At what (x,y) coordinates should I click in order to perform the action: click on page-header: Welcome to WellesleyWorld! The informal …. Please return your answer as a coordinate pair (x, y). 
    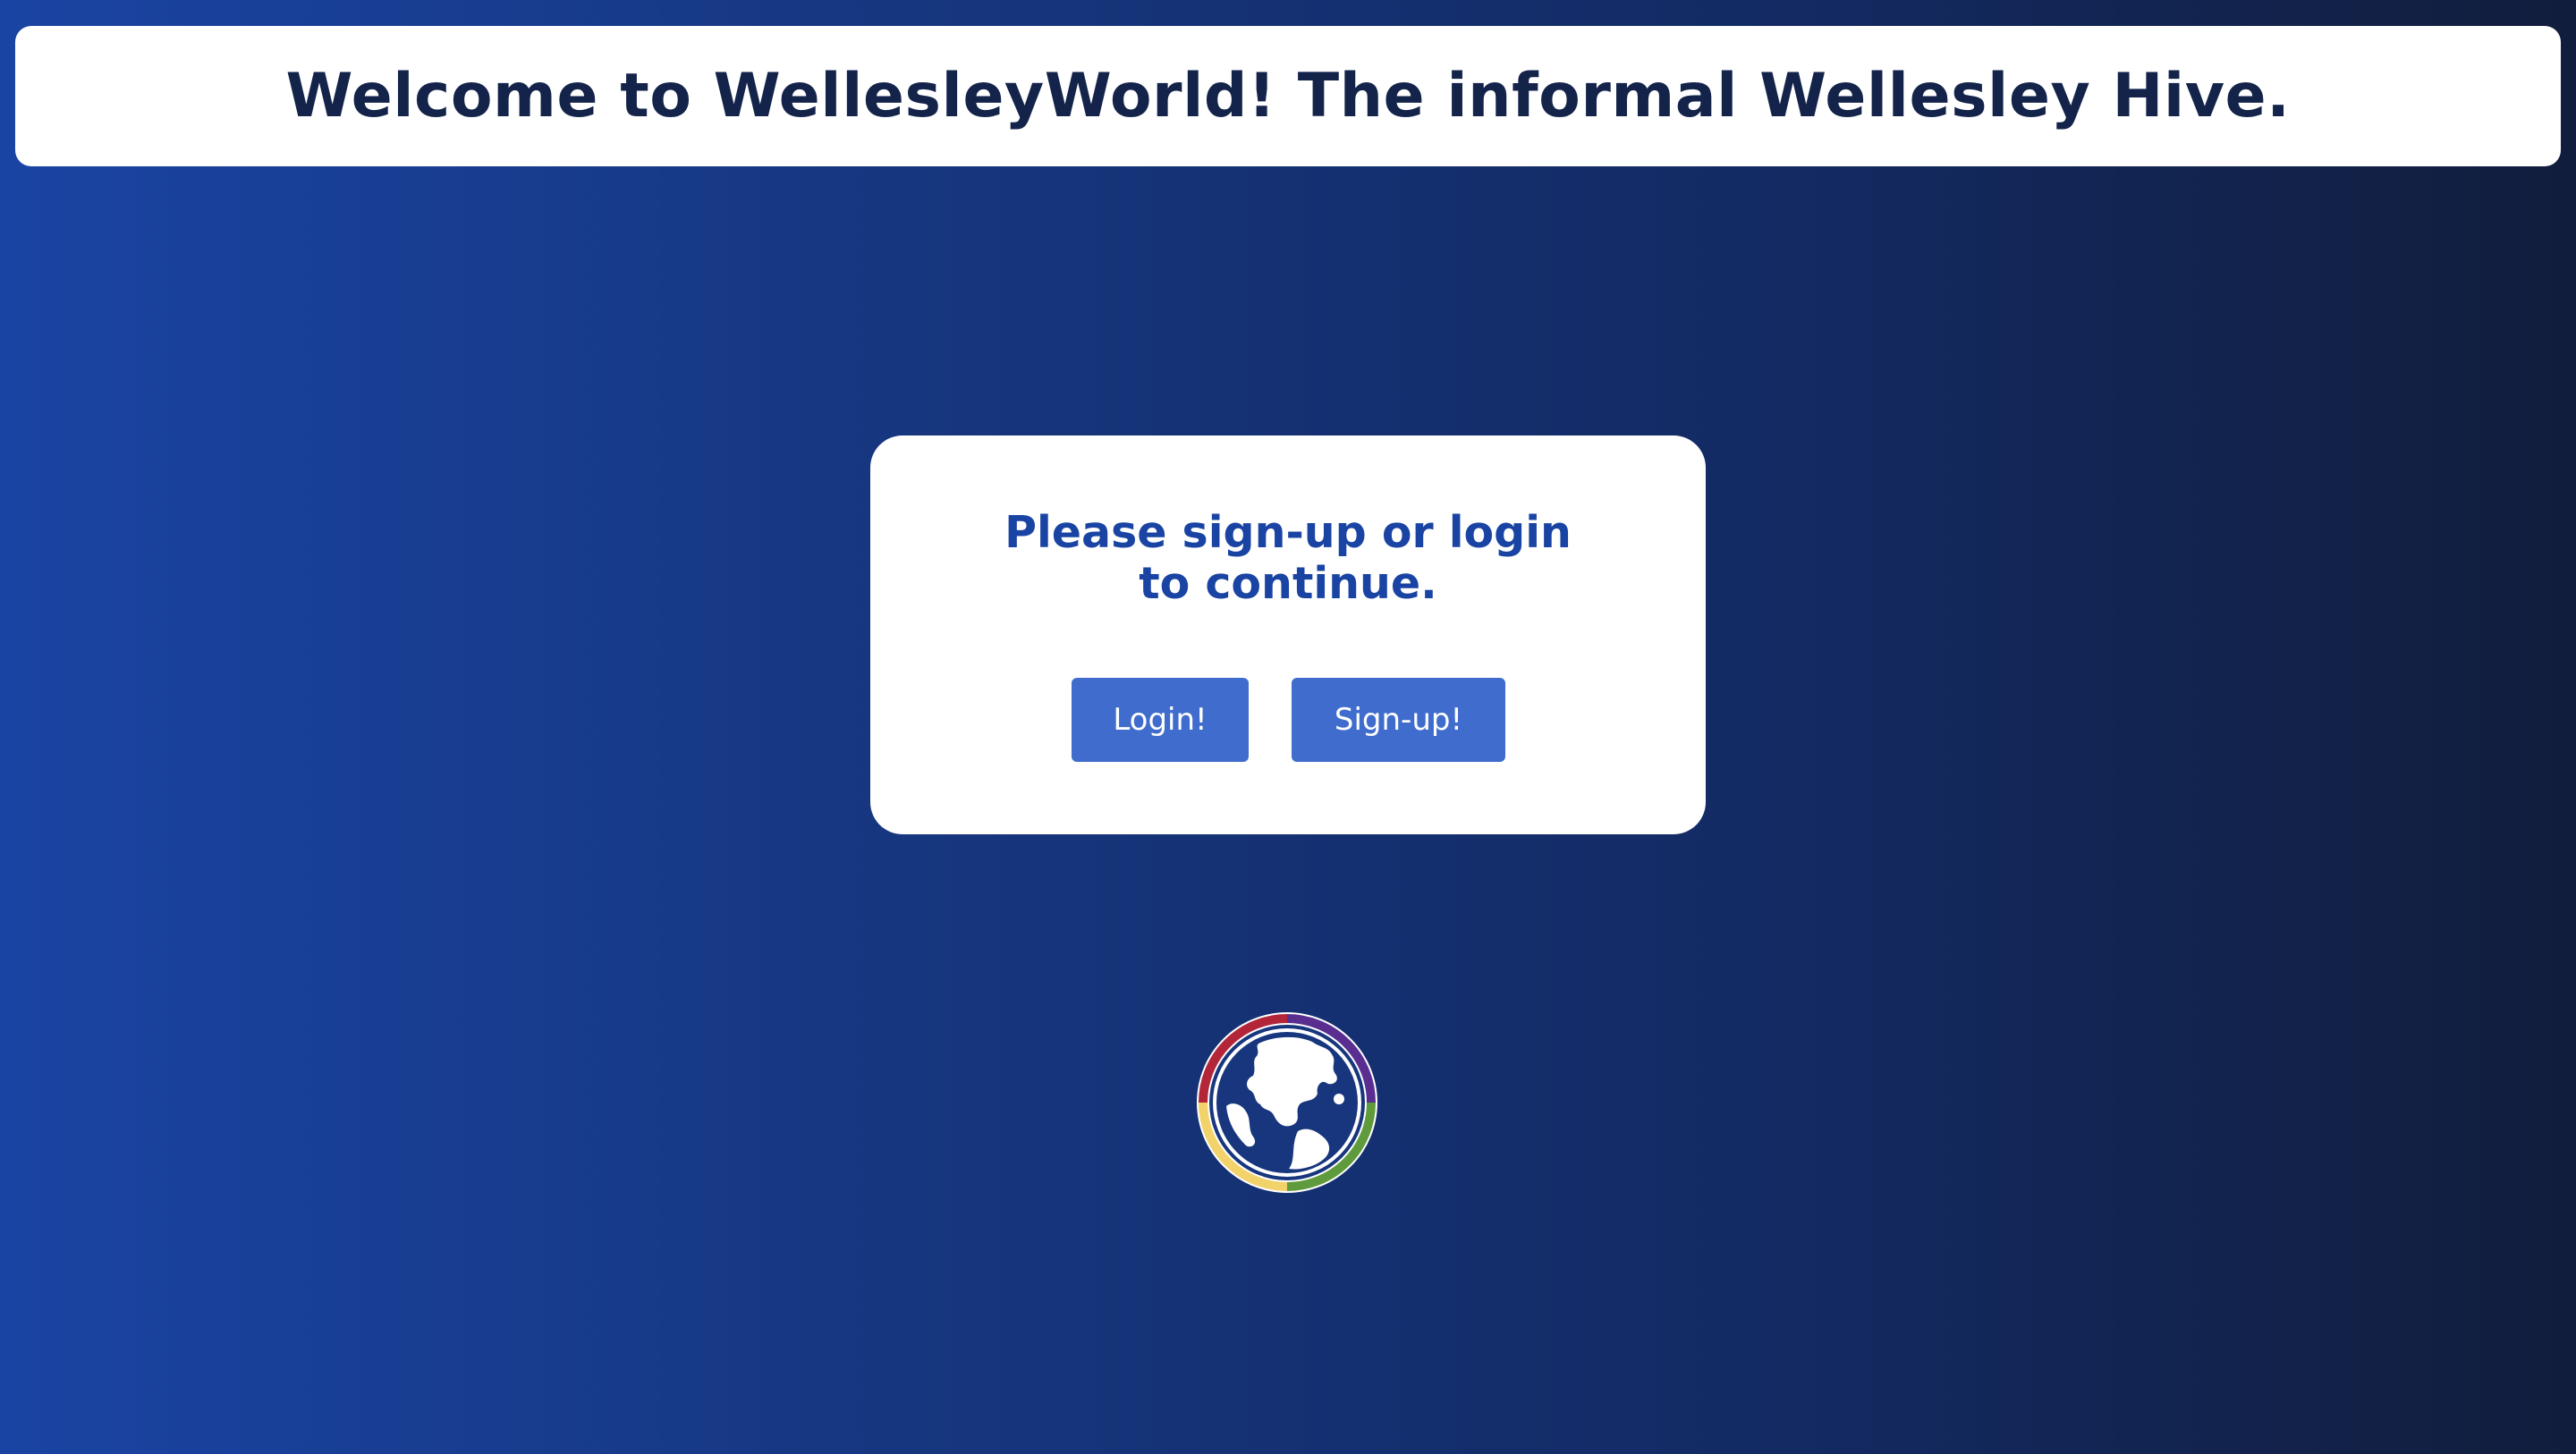
    Looking at the image, I should click on (1288, 96).